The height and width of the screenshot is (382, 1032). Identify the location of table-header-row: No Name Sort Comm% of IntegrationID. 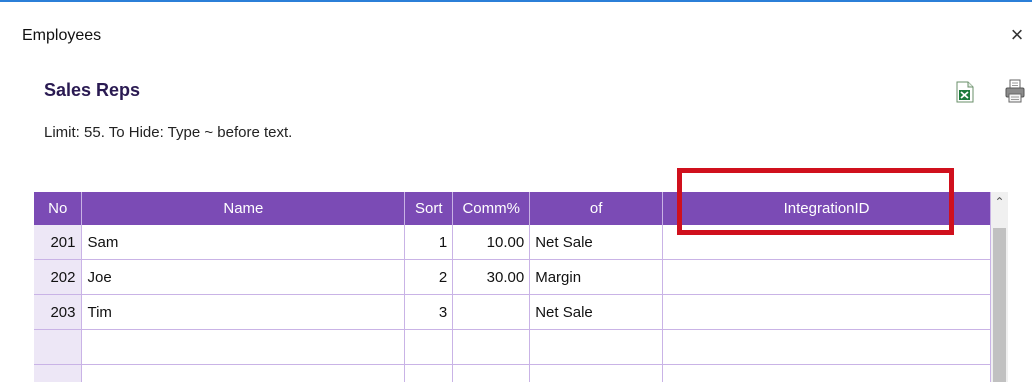
(512, 208).